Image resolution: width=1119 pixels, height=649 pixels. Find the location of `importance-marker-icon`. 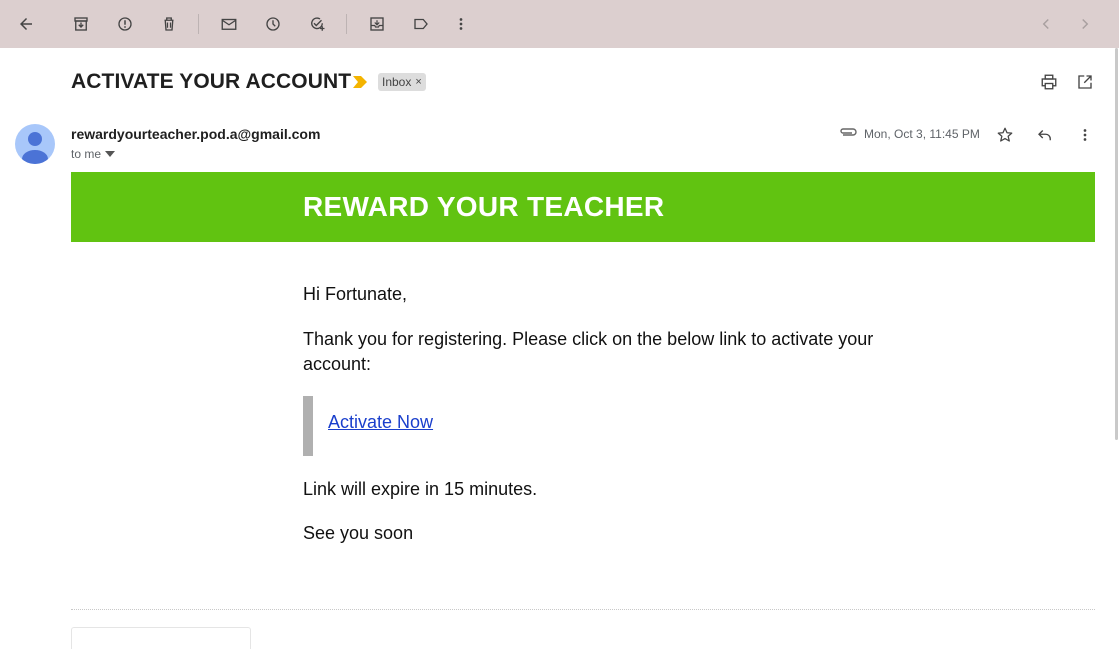

importance-marker-icon is located at coordinates (360, 82).